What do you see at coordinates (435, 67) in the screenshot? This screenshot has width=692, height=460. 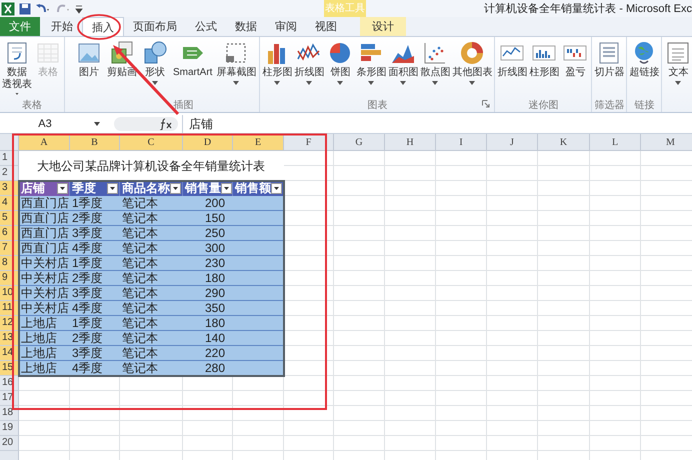 I see `ribbon-button: 散点图` at bounding box center [435, 67].